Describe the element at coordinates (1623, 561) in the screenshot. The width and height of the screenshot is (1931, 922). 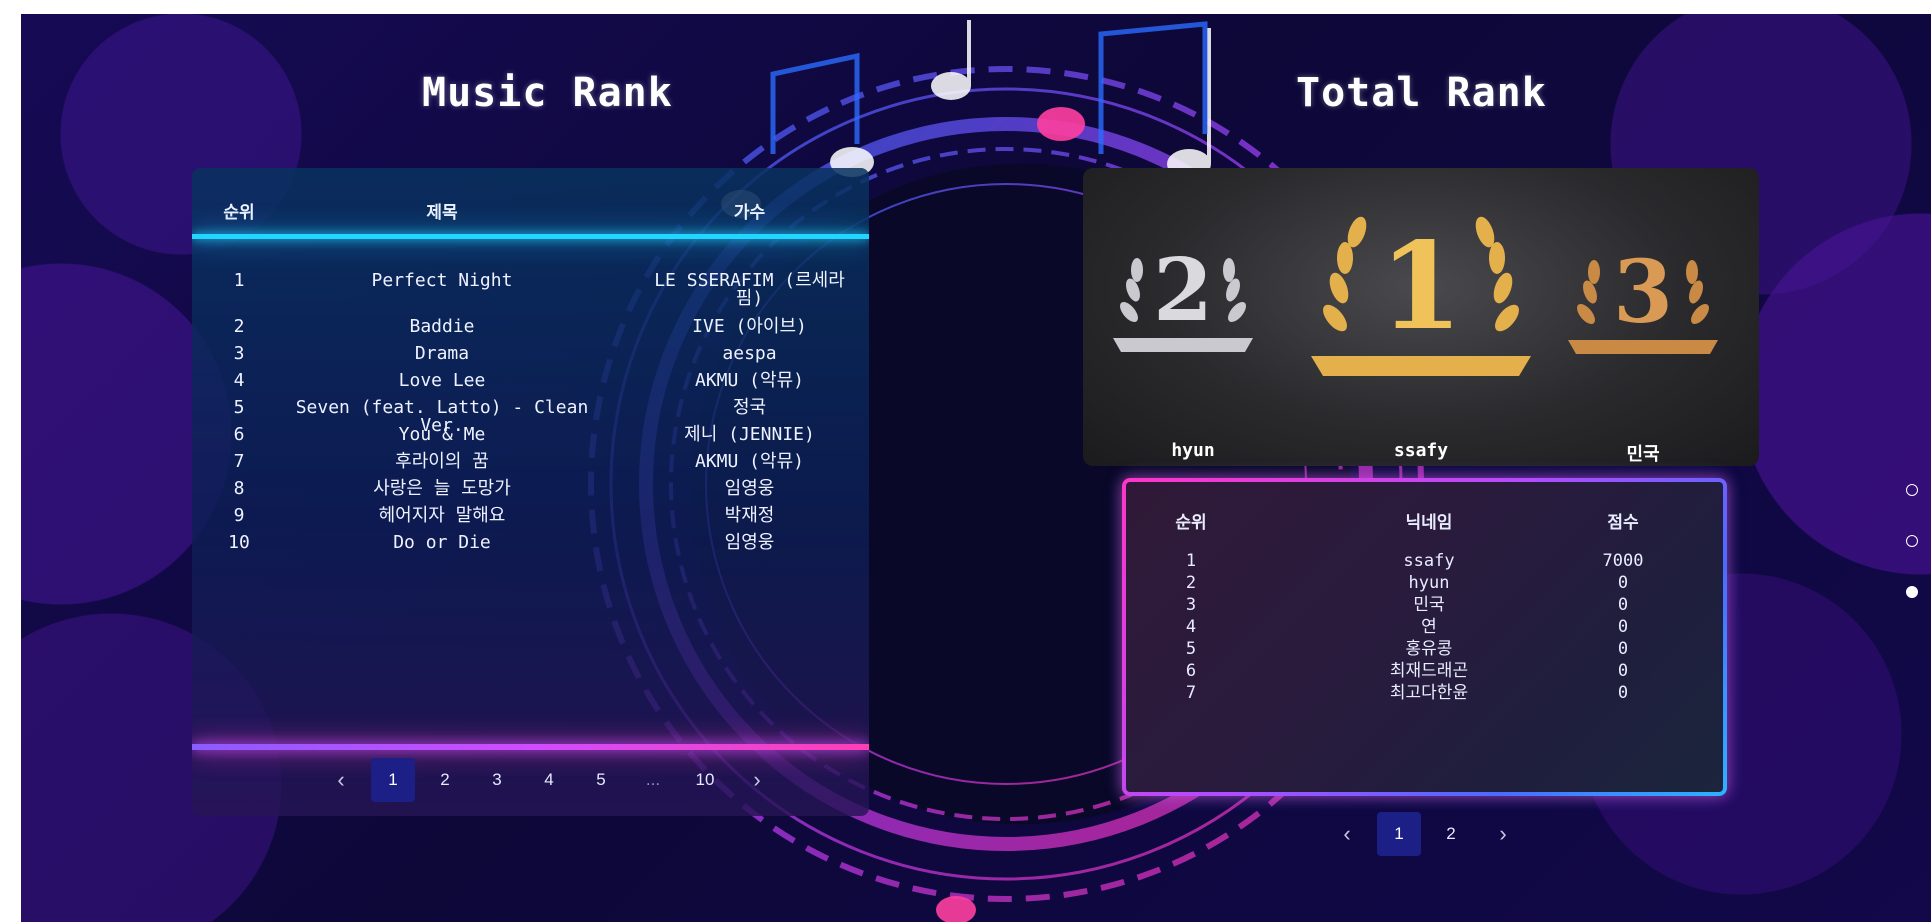
I see `row-score: 7000` at that location.